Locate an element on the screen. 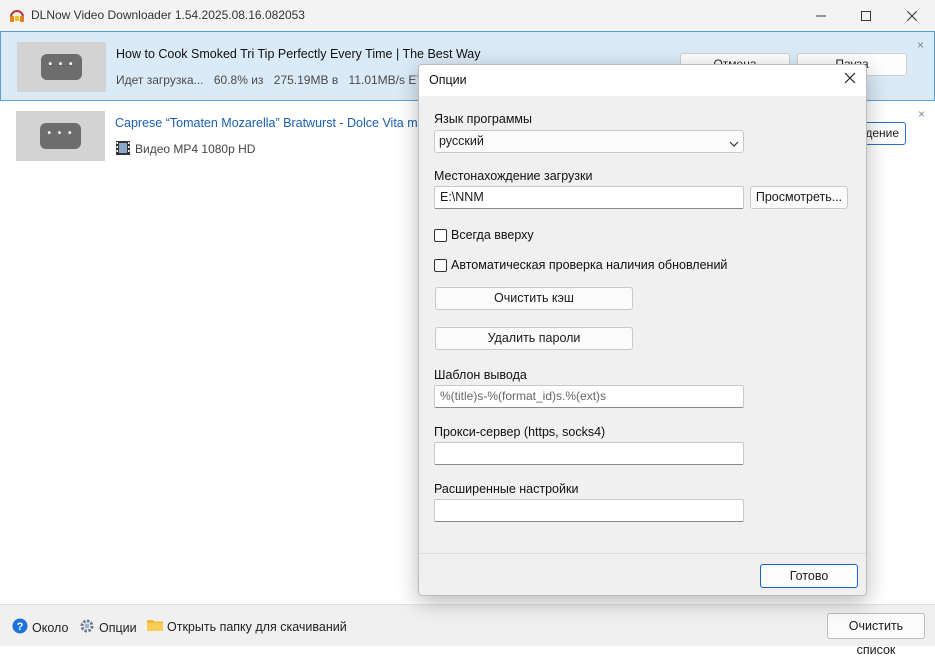 This screenshot has height=662, width=935. language-select: русский is located at coordinates (589, 141).